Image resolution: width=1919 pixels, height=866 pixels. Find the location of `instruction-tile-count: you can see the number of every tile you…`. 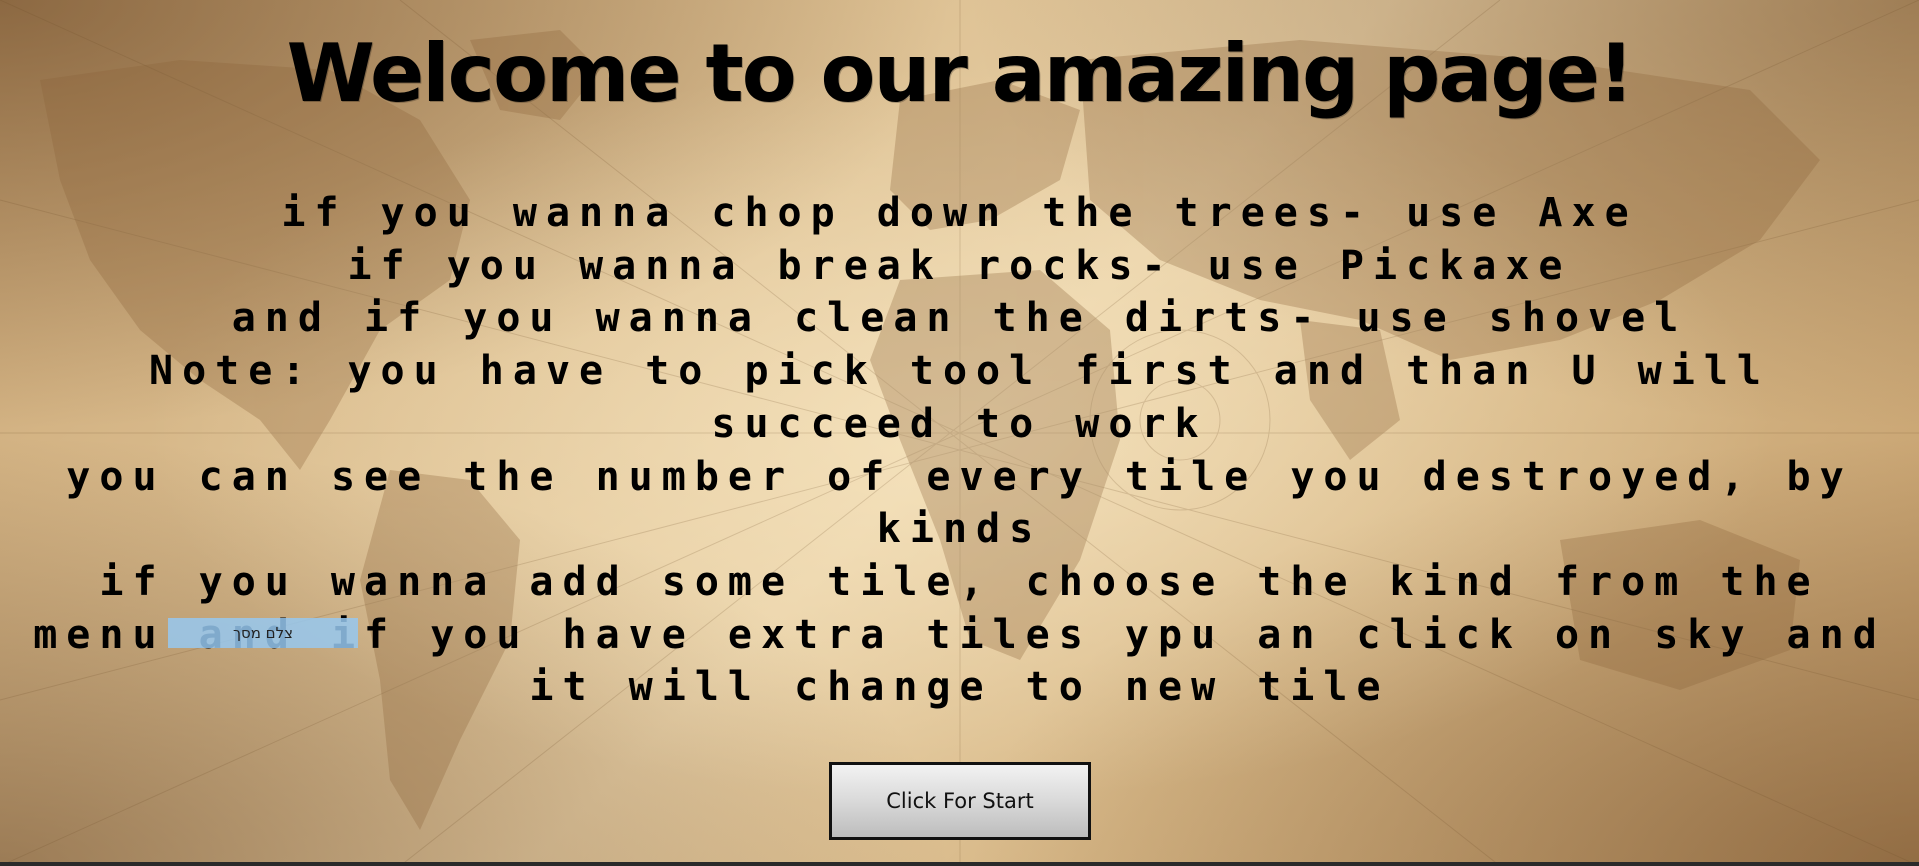

instruction-tile-count: you can see the number of every tile you… is located at coordinates (959, 503).